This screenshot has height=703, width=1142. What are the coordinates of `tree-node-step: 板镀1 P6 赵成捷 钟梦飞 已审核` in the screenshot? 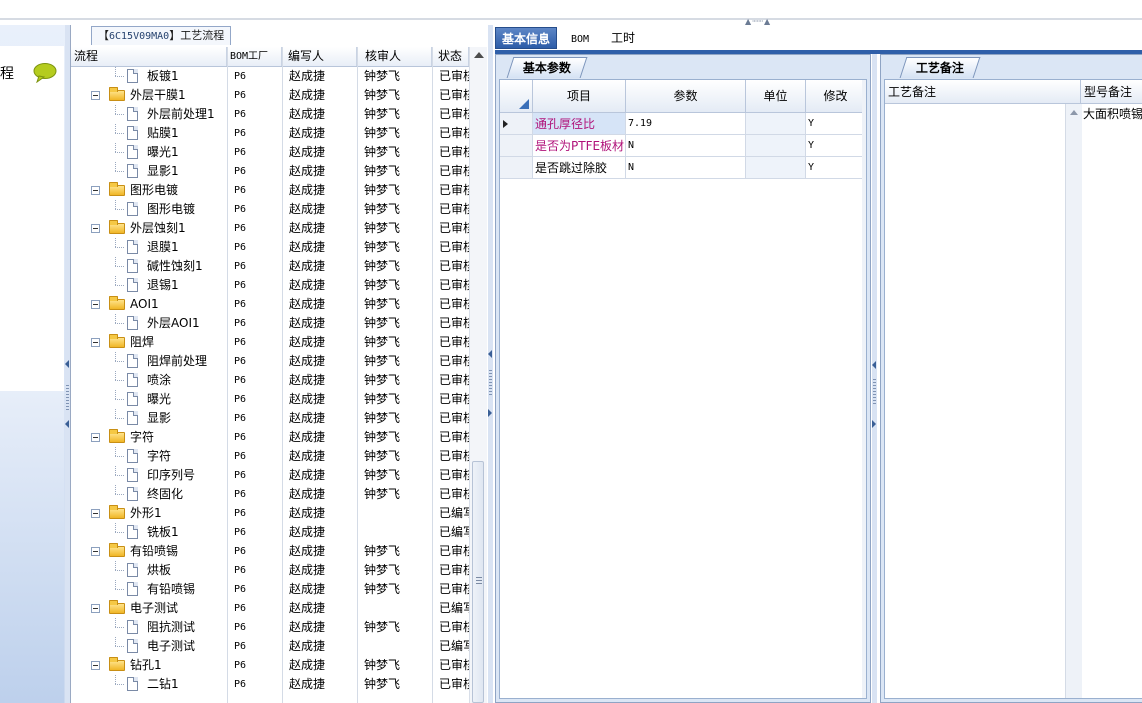 It's located at (270, 76).